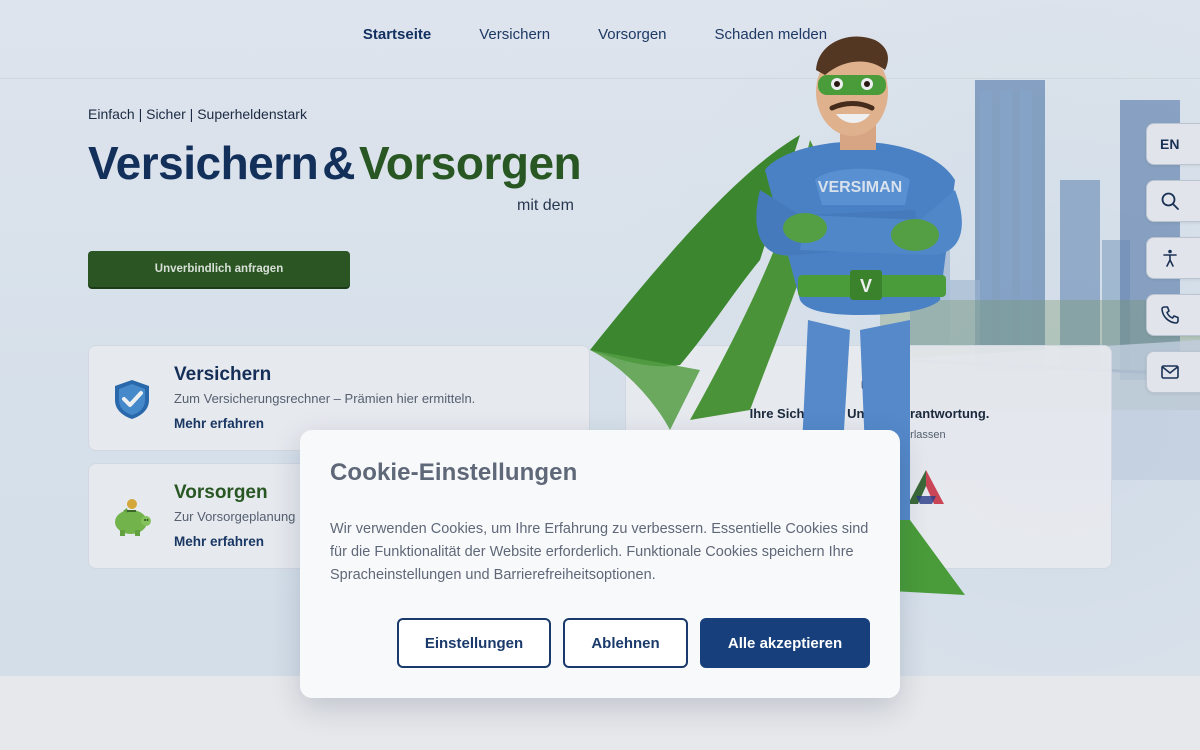  Describe the element at coordinates (785, 643) in the screenshot. I see `cookie-accept-all-button: Alle akzeptieren` at that location.